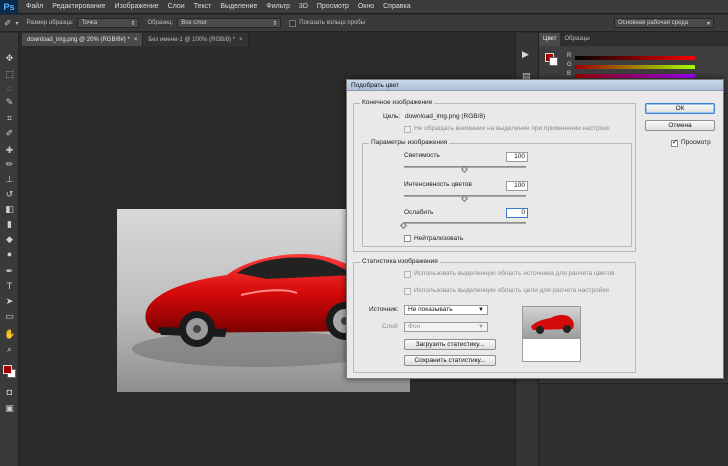  What do you see at coordinates (517, 157) in the screenshot?
I see `luminance-input: 100` at bounding box center [517, 157].